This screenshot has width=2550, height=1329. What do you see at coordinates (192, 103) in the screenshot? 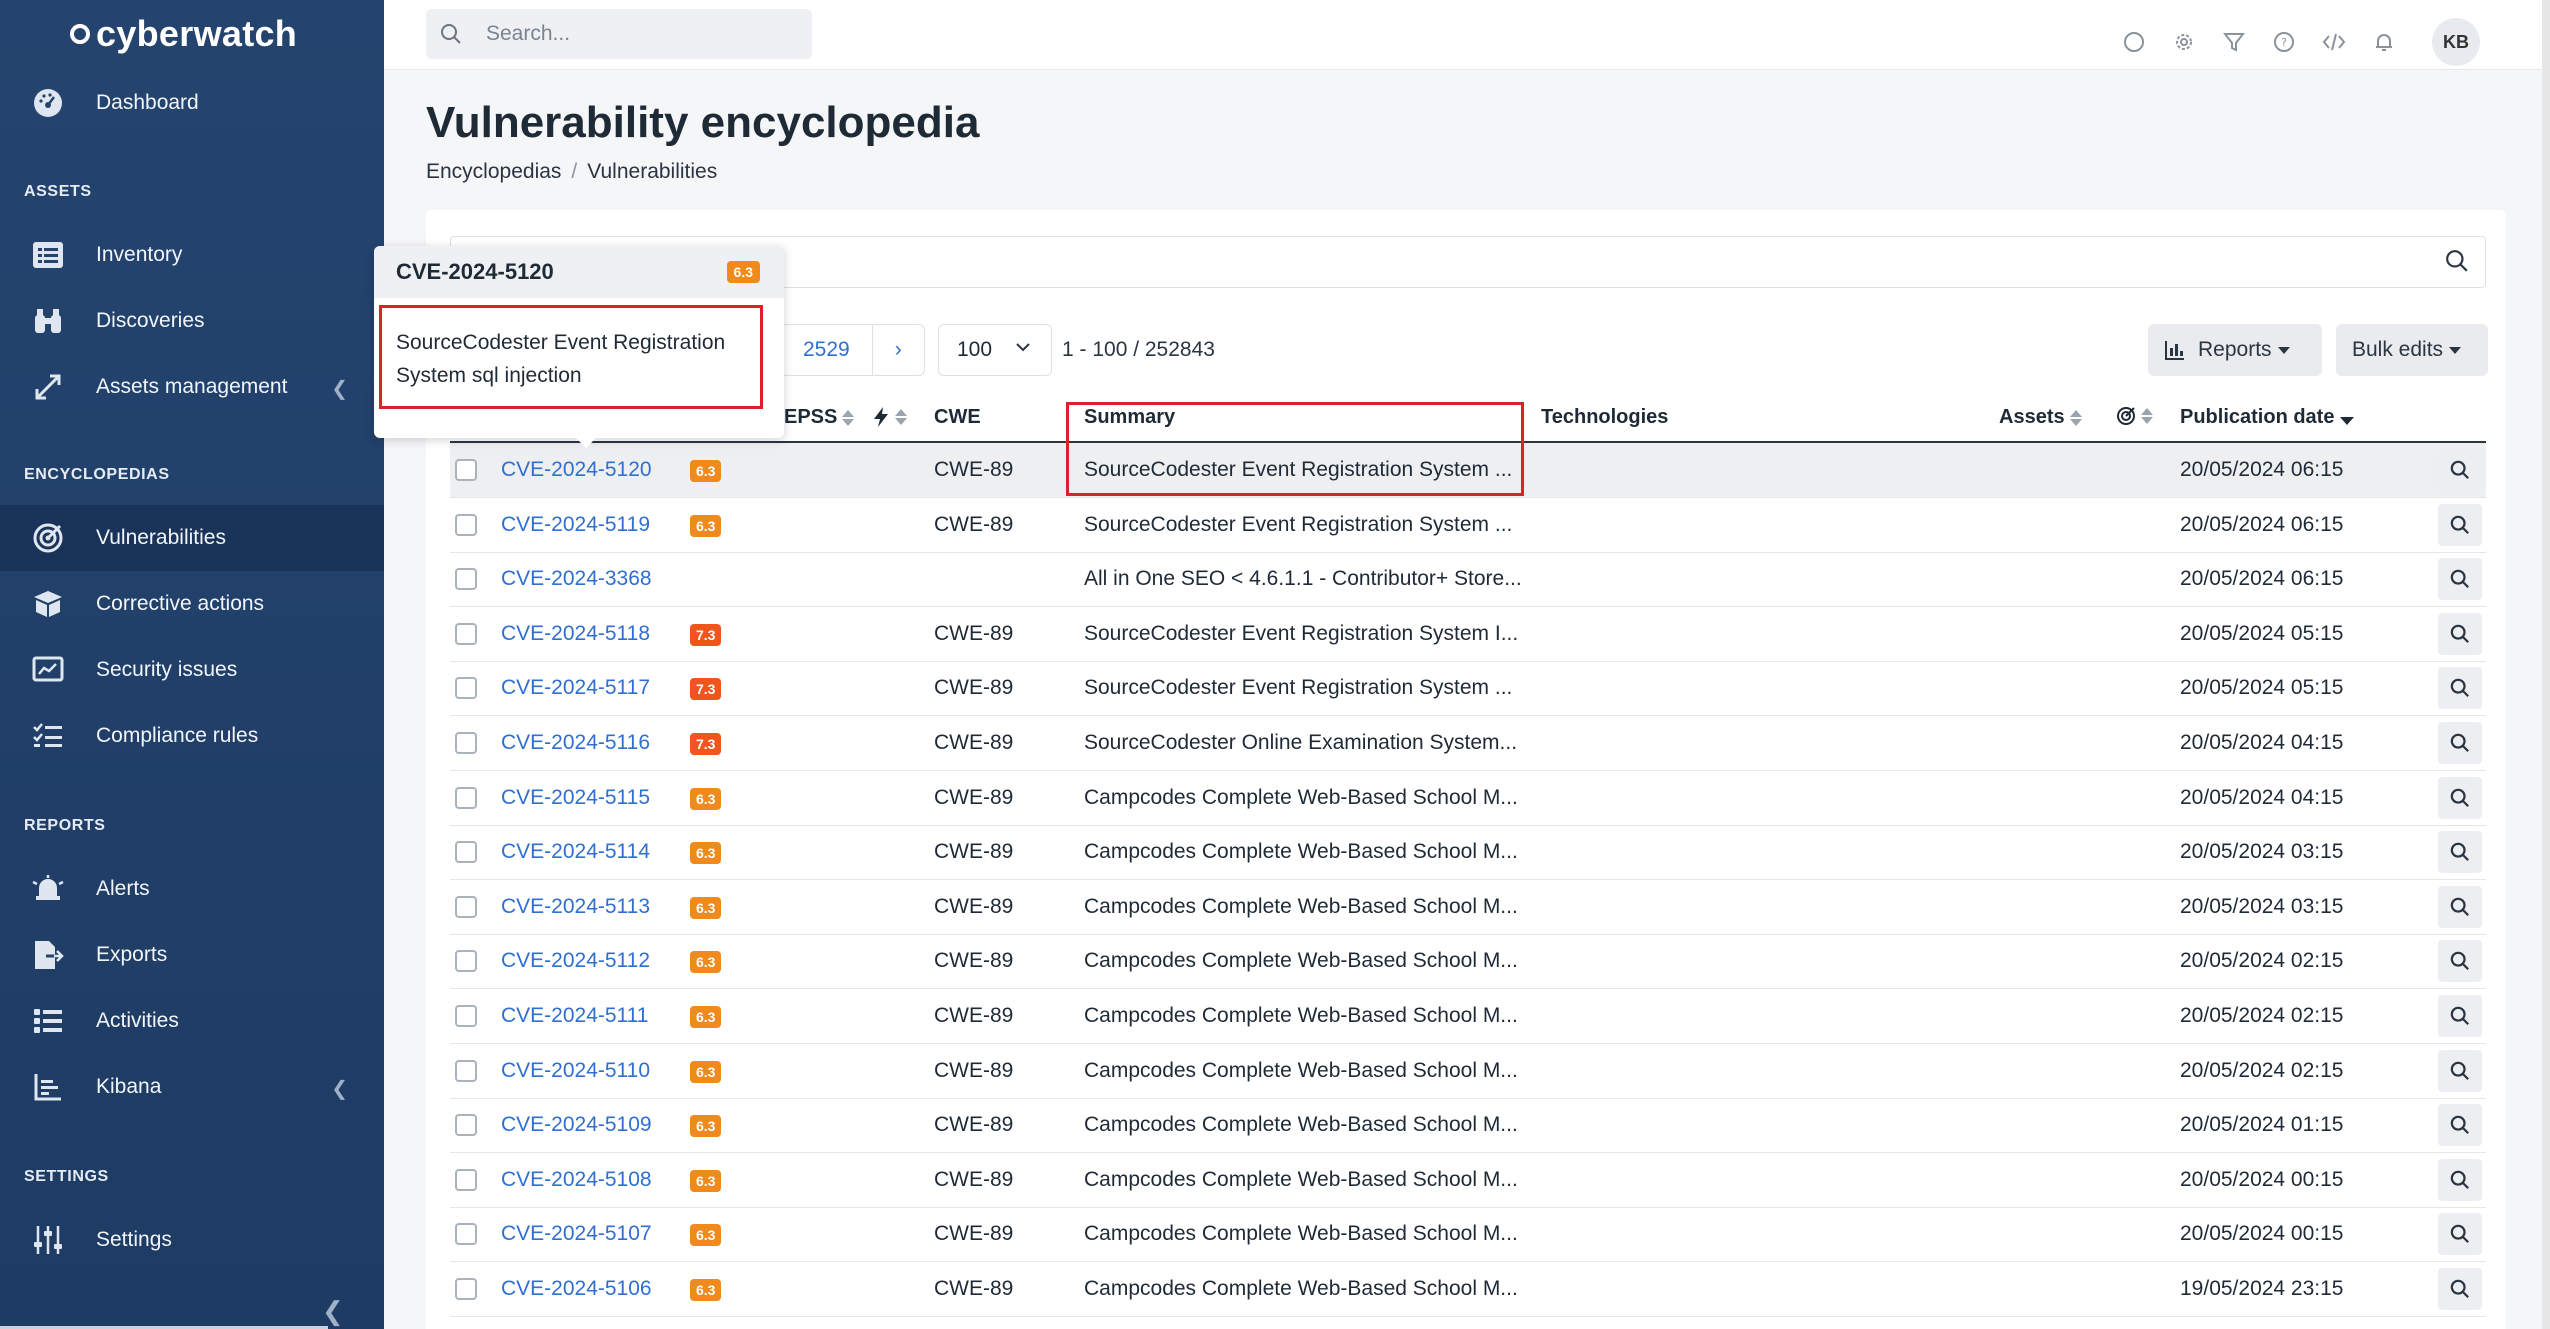
I see `sidebar-item-dashboard: Dashboard` at bounding box center [192, 103].